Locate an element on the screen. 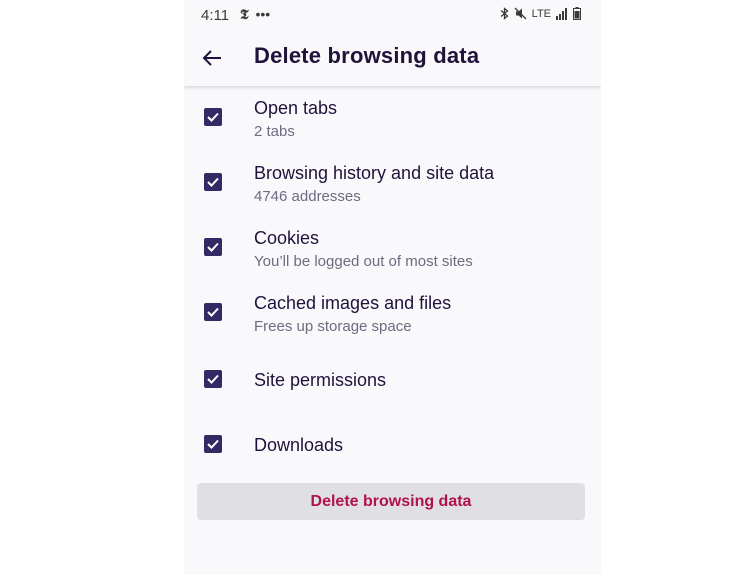  battery-icon is located at coordinates (577, 13).